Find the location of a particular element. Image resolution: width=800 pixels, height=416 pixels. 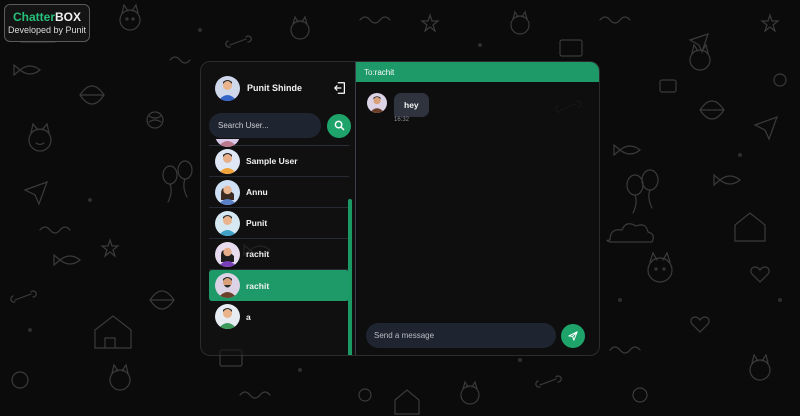

send-button is located at coordinates (573, 335).